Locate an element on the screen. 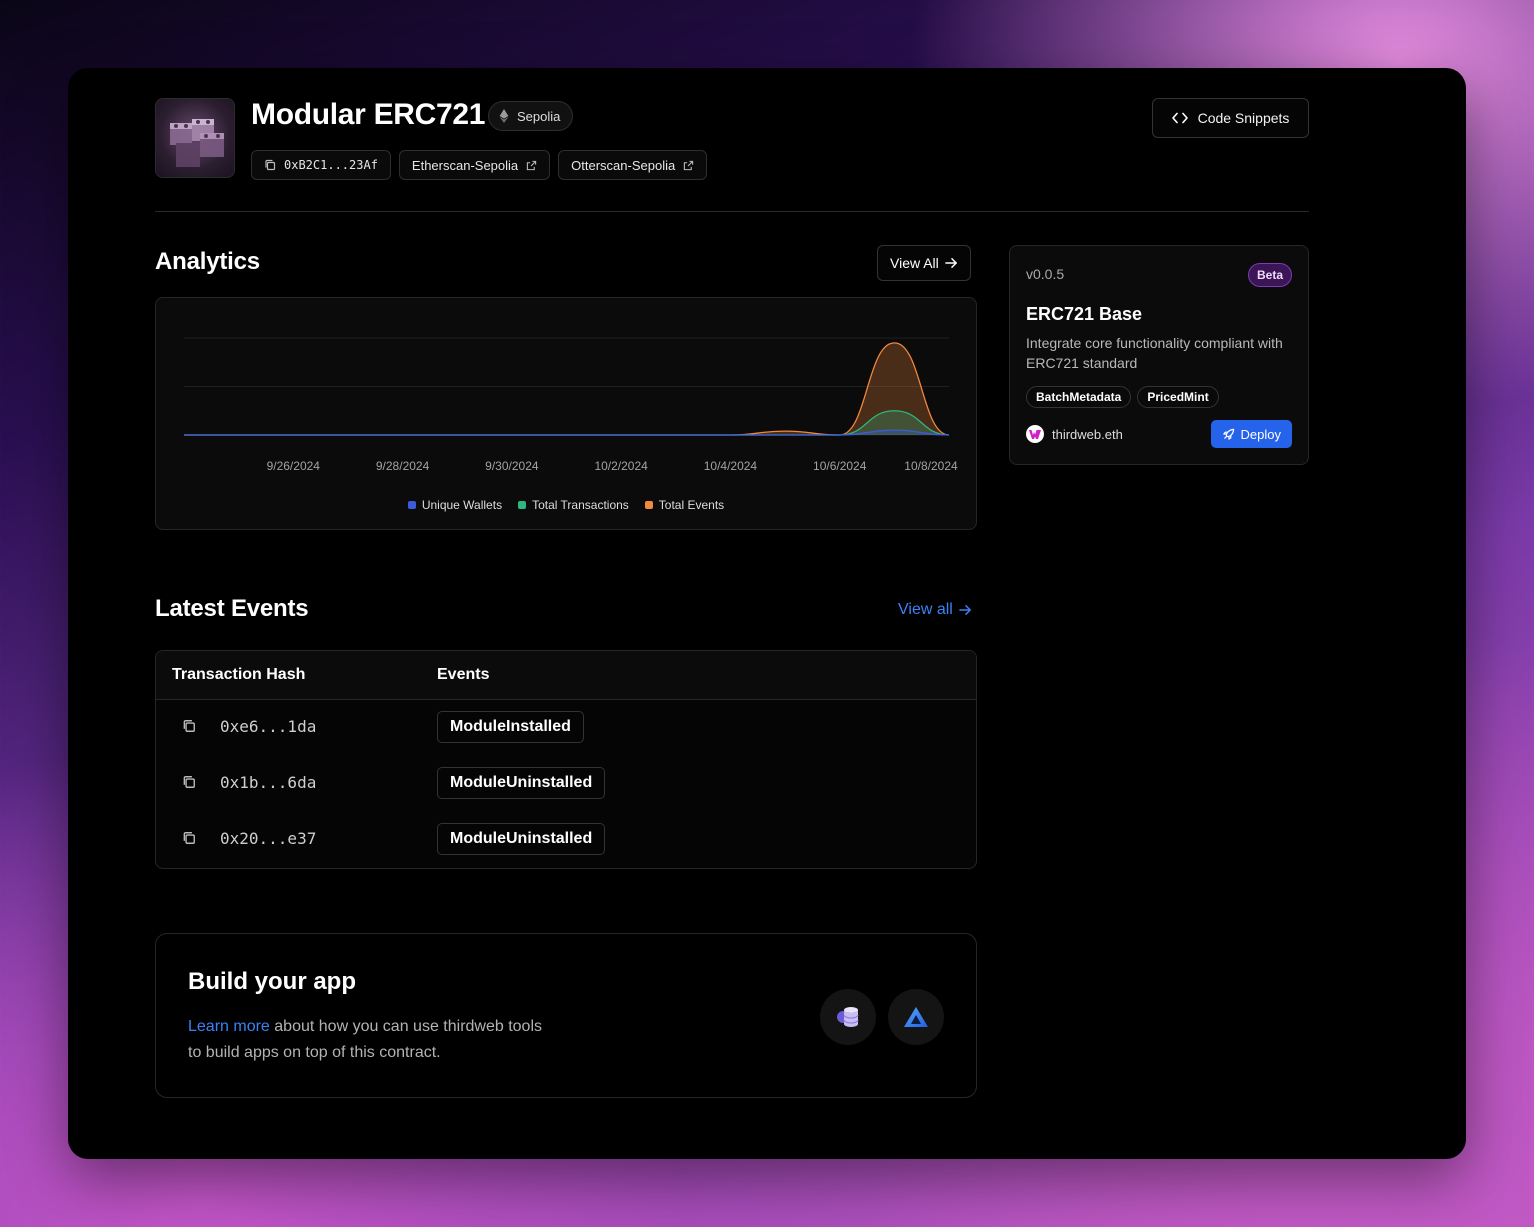 This screenshot has height=1227, width=1534. module-tag: PricedMint is located at coordinates (1178, 397).